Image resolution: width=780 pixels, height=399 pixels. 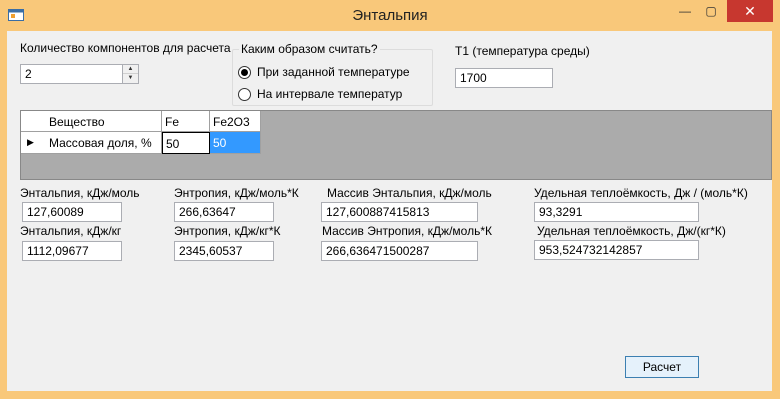 I want to click on entropy-mol-label: Энтропия, кДж/моль*К, so click(x=236, y=193).